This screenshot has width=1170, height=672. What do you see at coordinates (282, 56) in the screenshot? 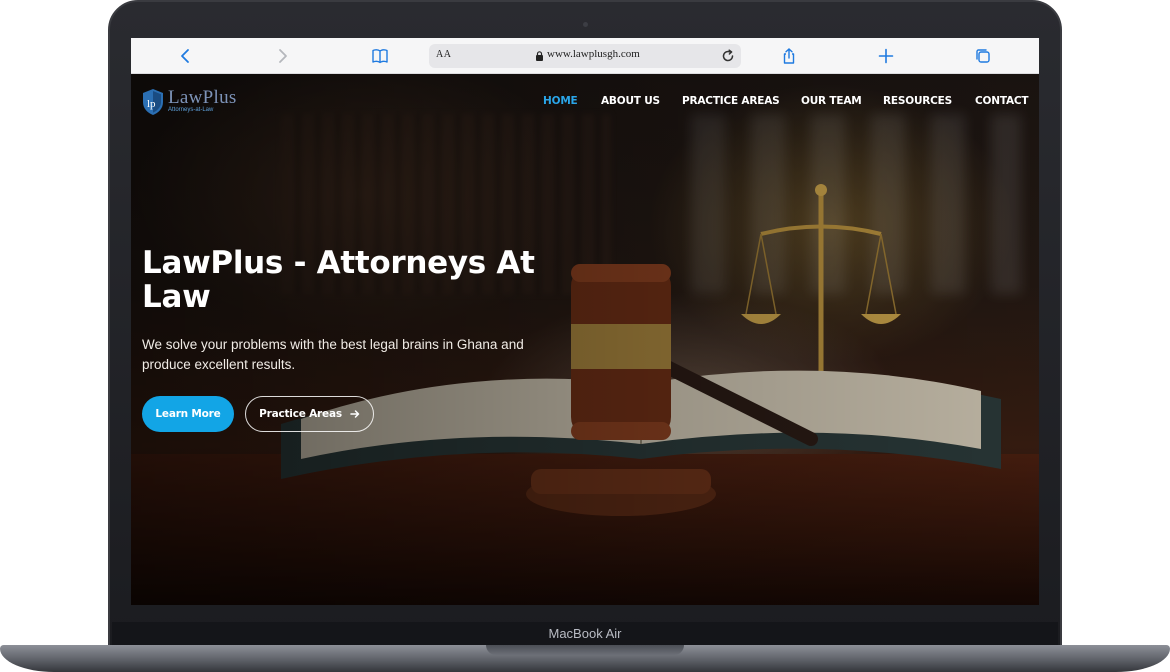
I see `forward-icon` at bounding box center [282, 56].